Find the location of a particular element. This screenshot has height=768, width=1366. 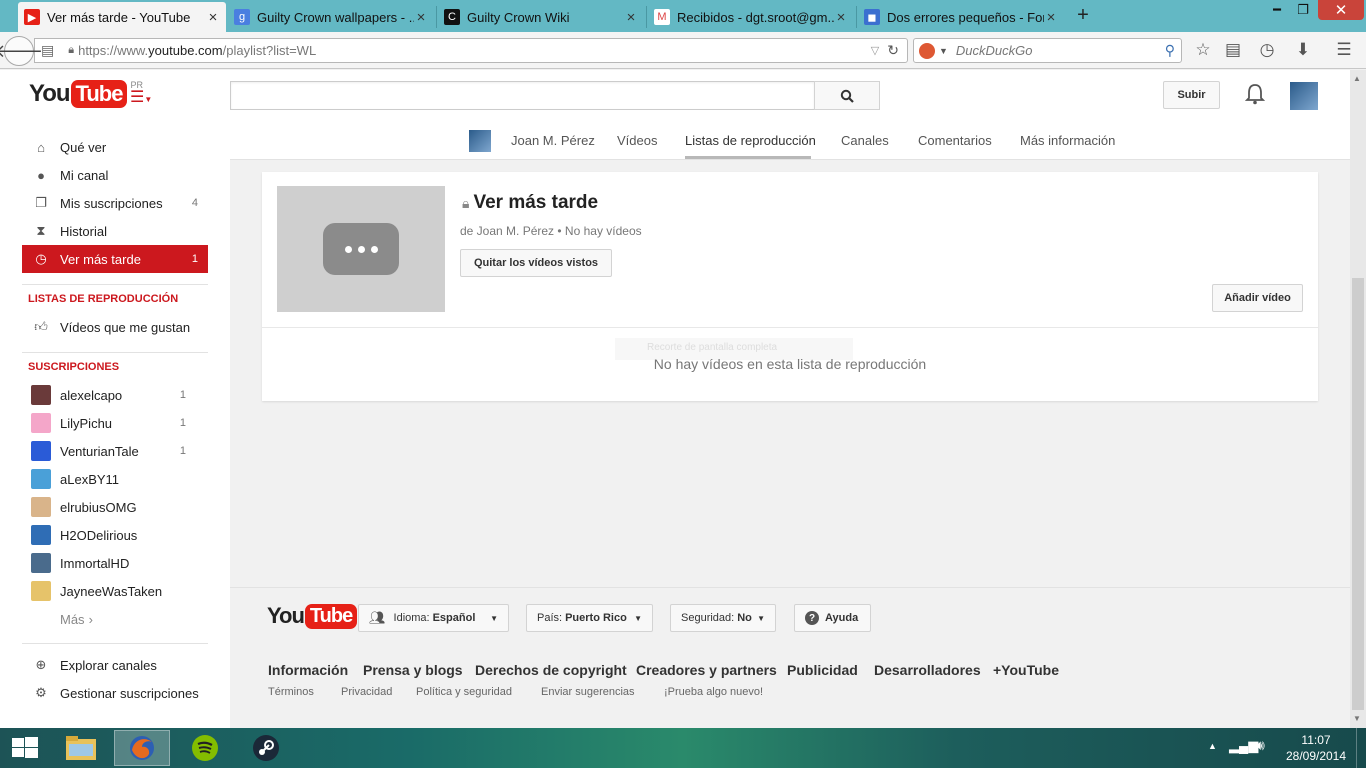

language-picker: 👥︎ Idioma: Español ▼ is located at coordinates (433, 618).